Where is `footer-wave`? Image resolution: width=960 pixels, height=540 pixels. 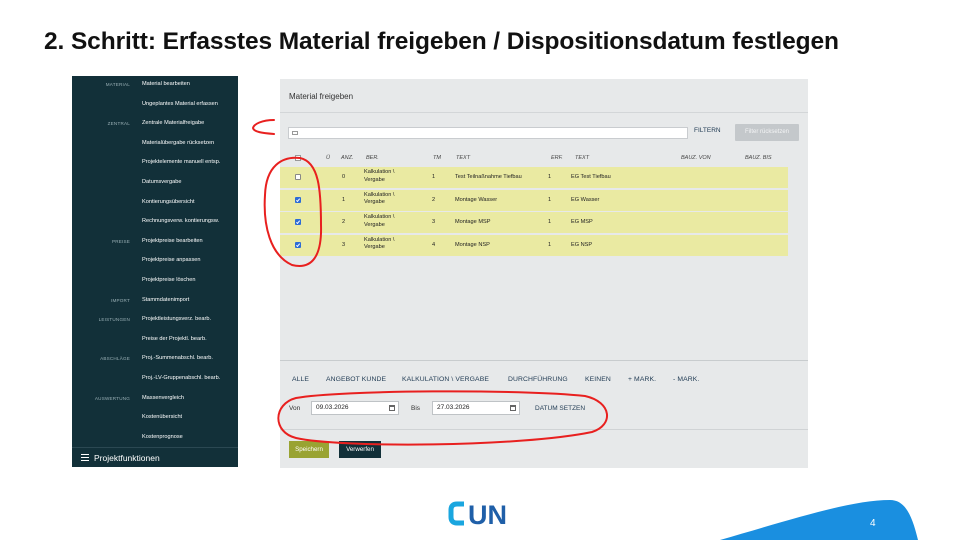
footer-wave is located at coordinates (819, 520).